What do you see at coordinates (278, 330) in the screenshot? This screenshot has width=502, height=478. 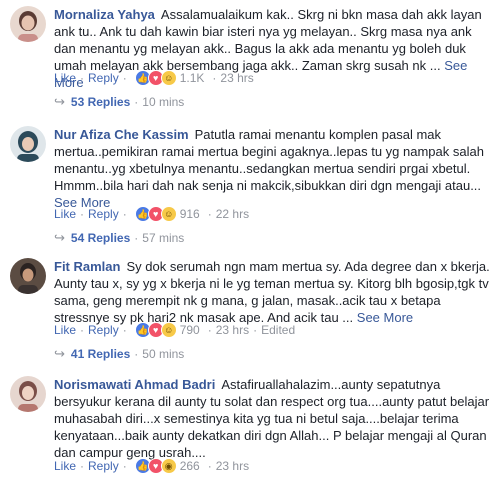 I see `edited-label: Edited` at bounding box center [278, 330].